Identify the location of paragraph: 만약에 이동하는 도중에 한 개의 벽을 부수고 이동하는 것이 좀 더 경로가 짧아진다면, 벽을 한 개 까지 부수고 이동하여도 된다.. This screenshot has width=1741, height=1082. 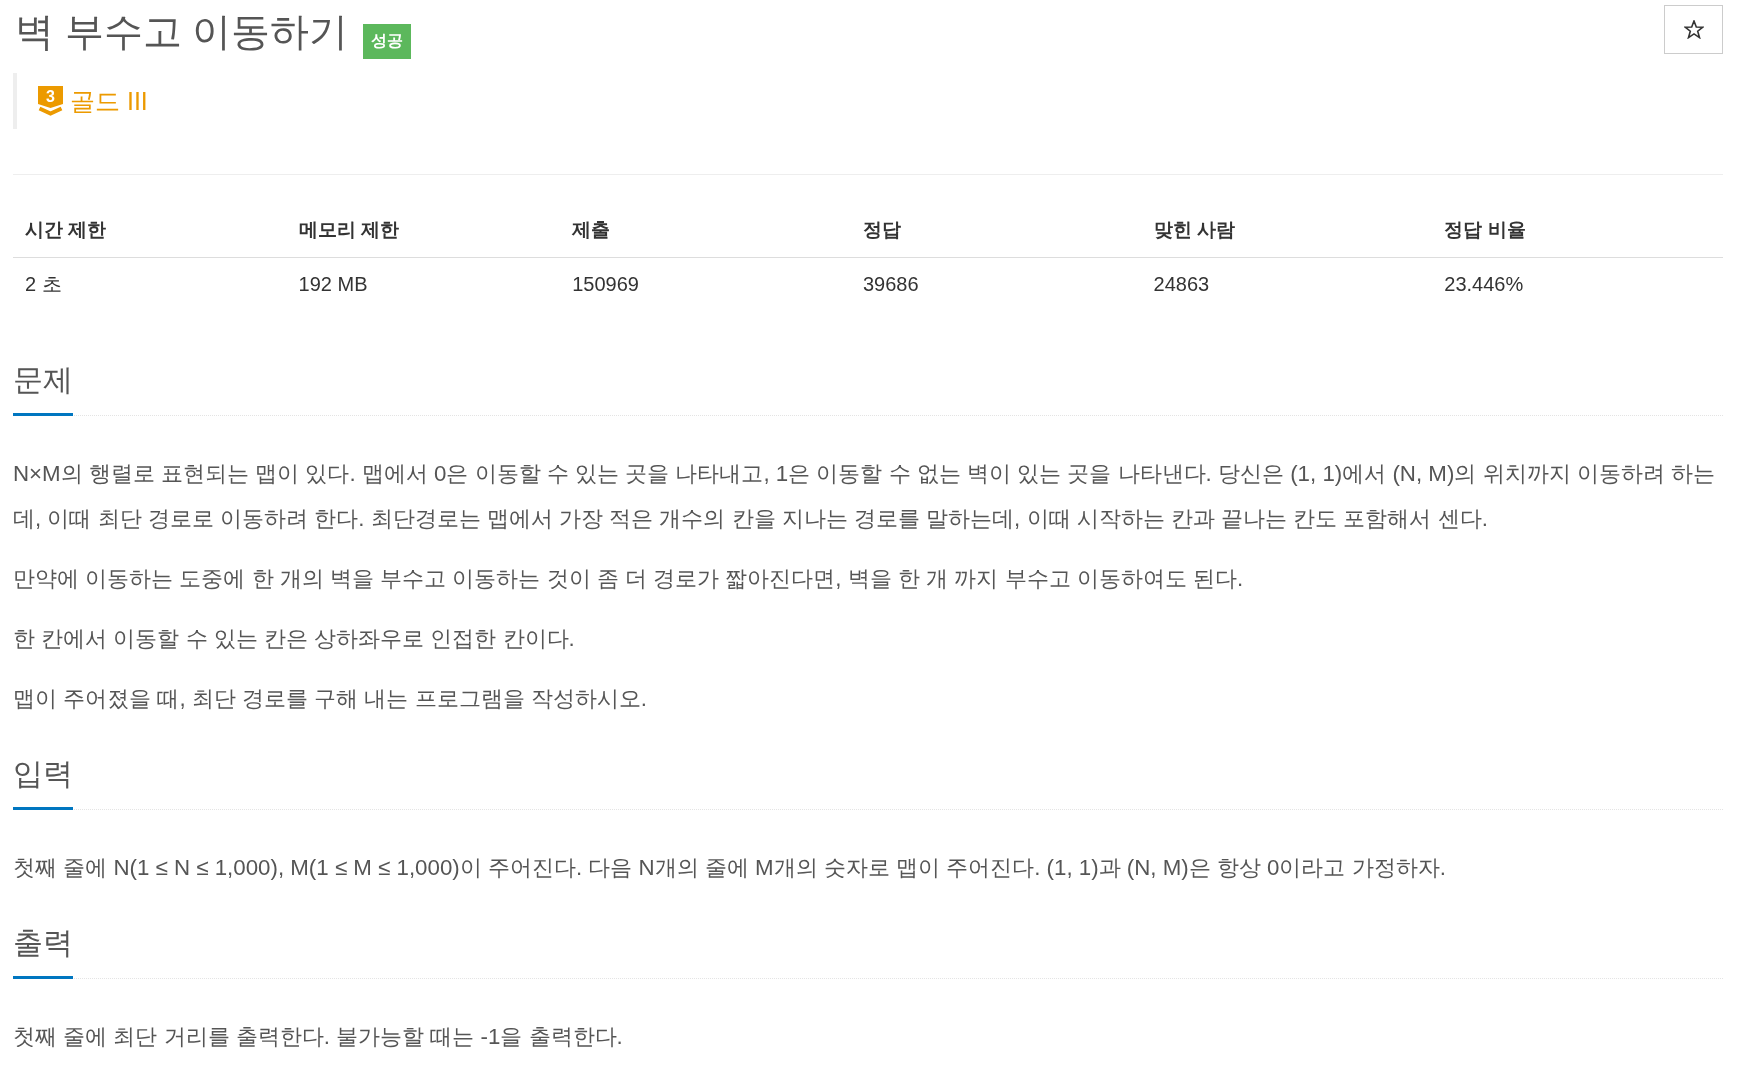
(629, 578).